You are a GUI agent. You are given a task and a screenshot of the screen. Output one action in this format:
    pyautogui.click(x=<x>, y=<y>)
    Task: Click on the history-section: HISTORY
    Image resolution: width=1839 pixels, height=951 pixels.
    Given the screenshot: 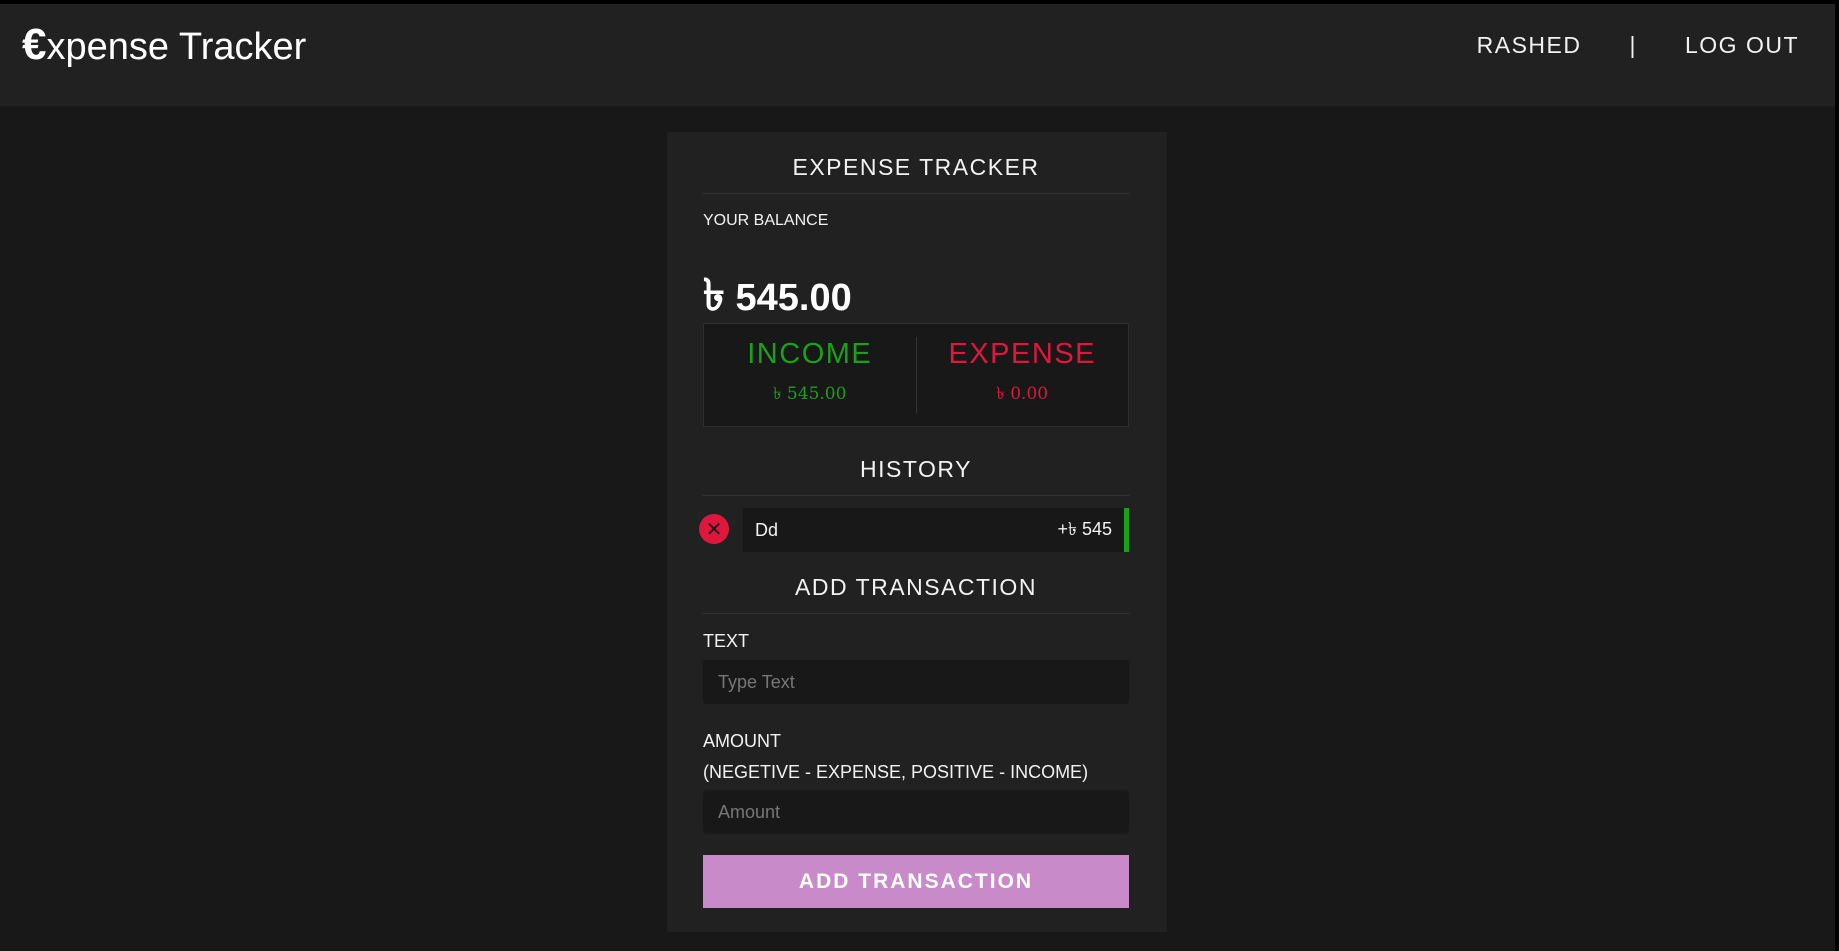 What is the action you would take?
    pyautogui.click(x=916, y=476)
    